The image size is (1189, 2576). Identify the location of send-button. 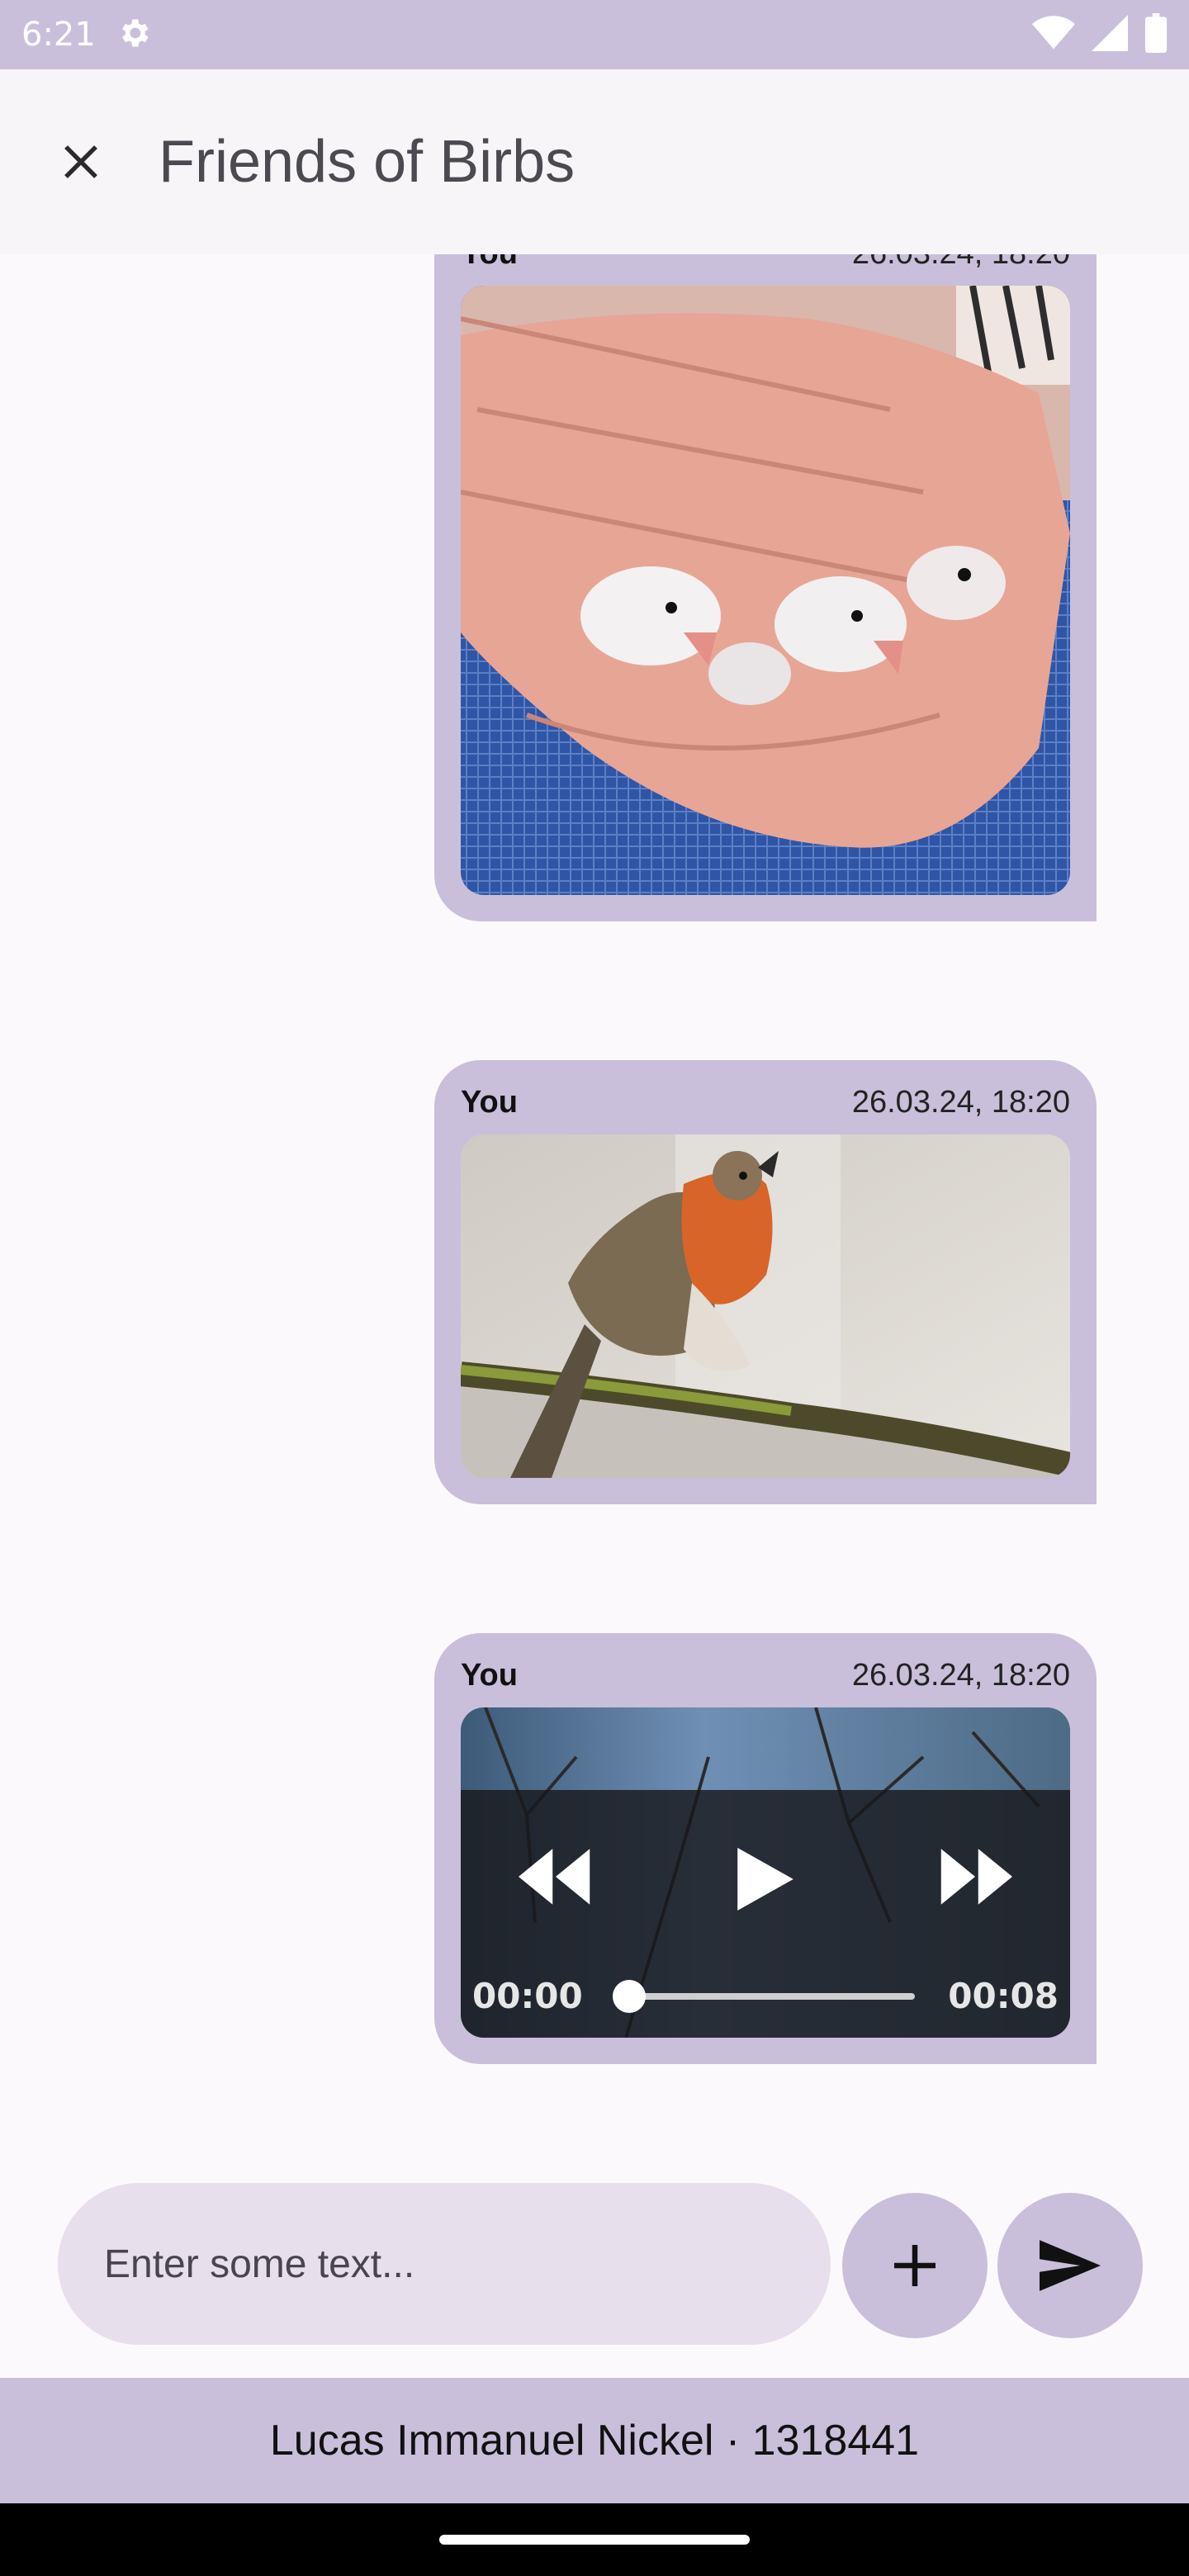
(1070, 2265).